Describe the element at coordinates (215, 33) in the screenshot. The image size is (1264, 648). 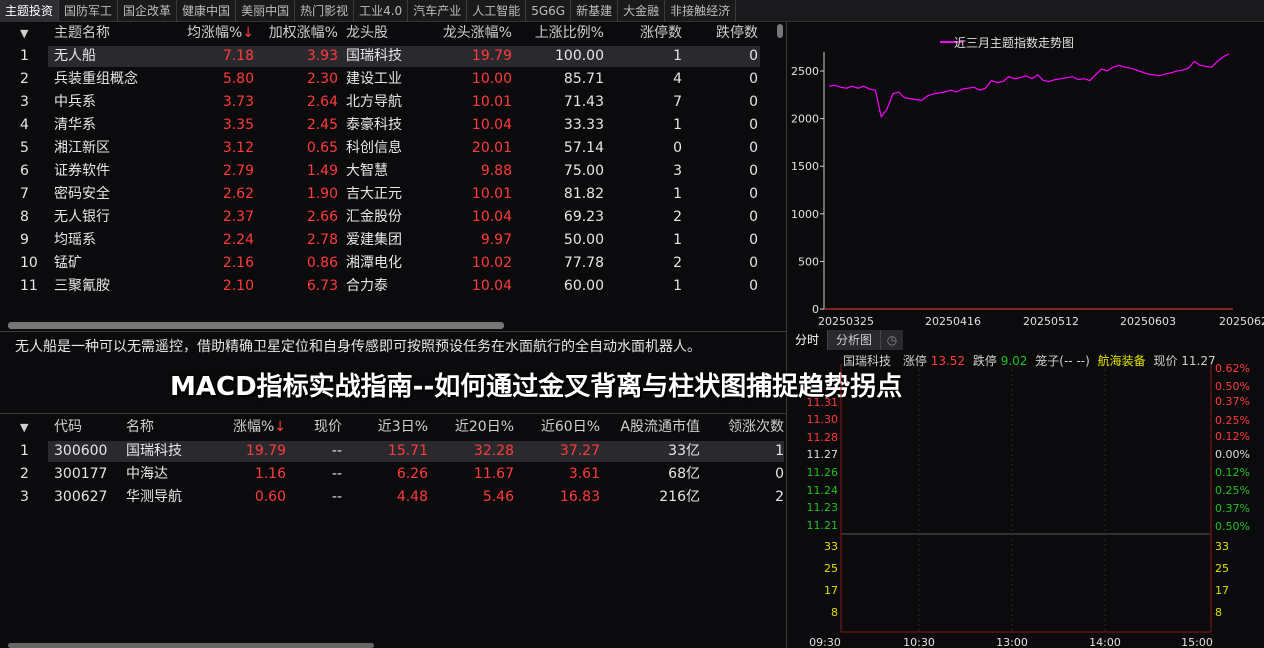
I see `main-header-1: 均涨幅%↓` at that location.